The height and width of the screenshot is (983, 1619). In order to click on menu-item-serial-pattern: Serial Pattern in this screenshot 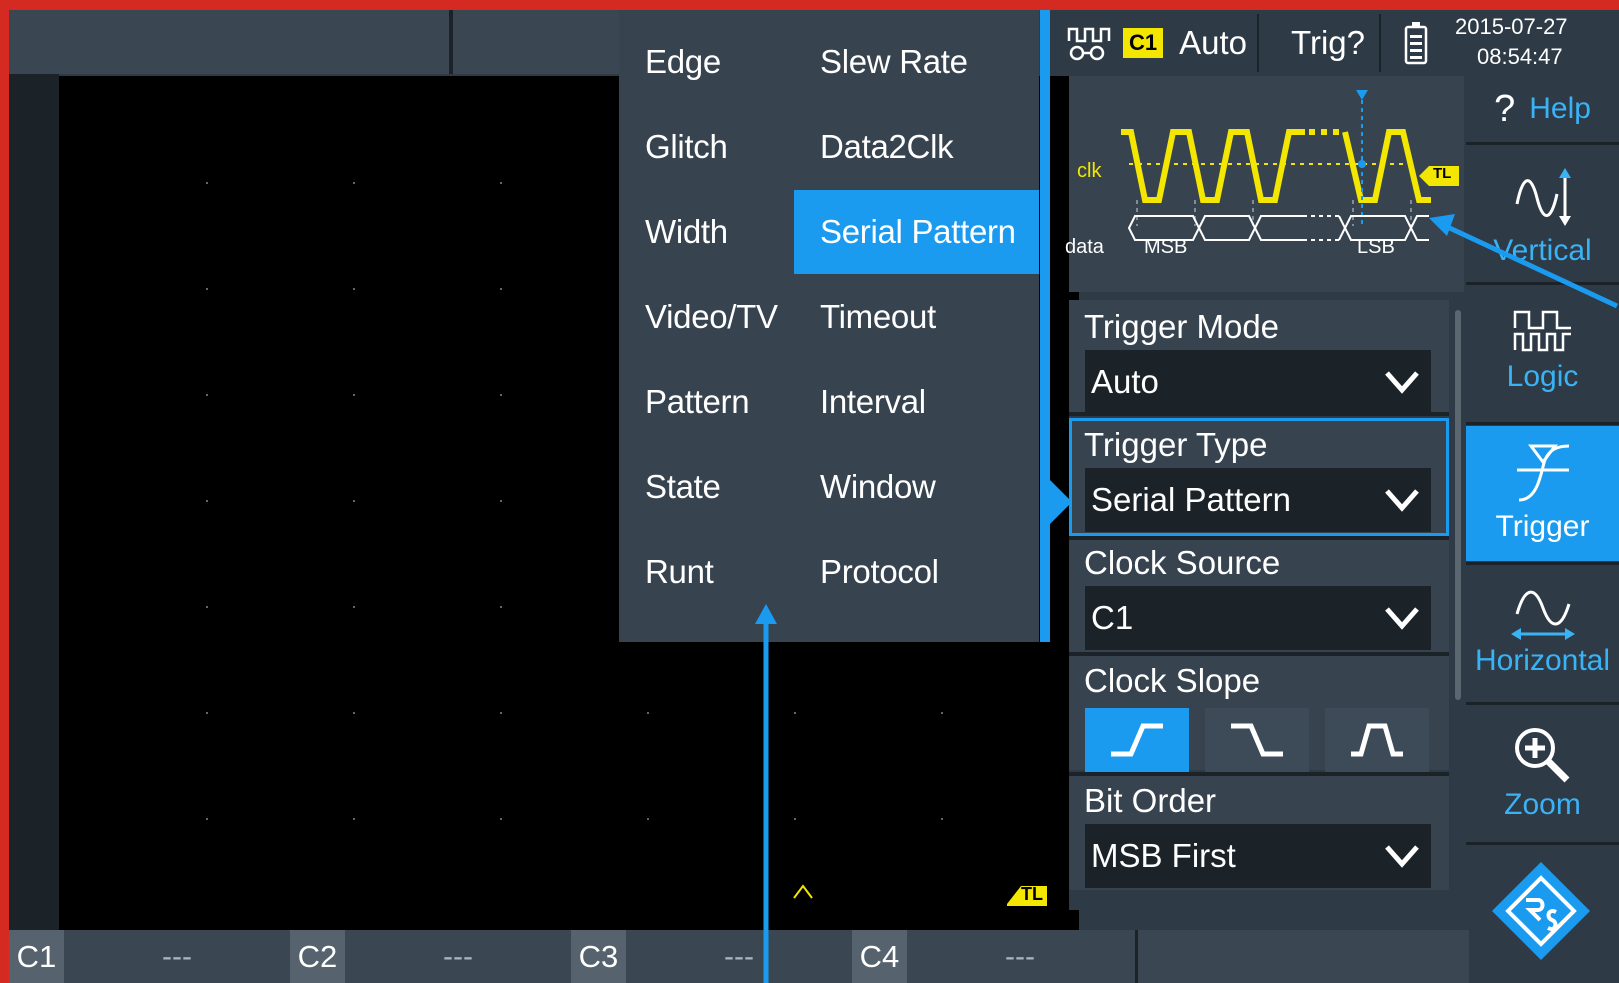, I will do `click(916, 232)`.